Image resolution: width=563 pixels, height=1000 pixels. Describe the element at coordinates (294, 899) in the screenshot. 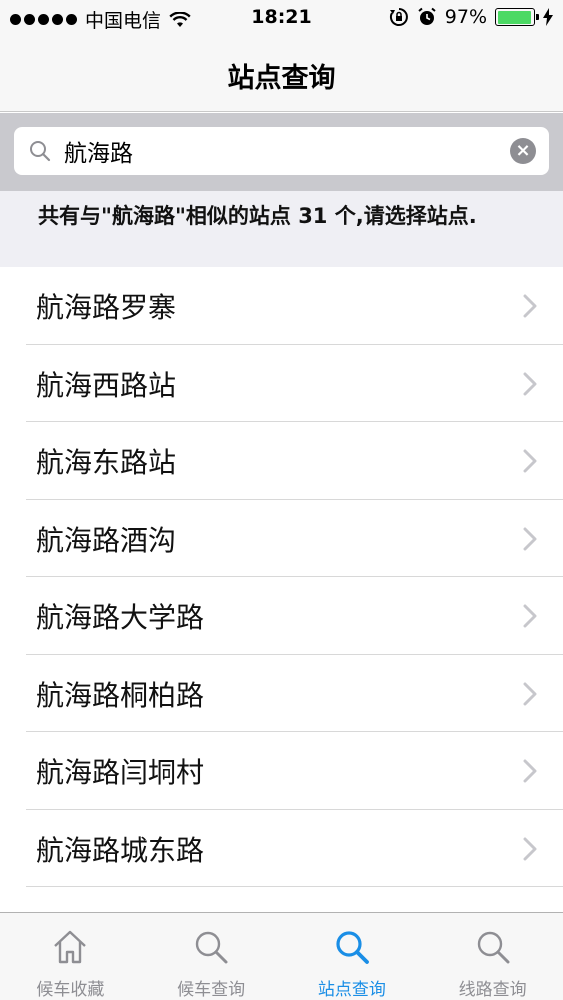

I see `list-item: 航海路航空港` at that location.